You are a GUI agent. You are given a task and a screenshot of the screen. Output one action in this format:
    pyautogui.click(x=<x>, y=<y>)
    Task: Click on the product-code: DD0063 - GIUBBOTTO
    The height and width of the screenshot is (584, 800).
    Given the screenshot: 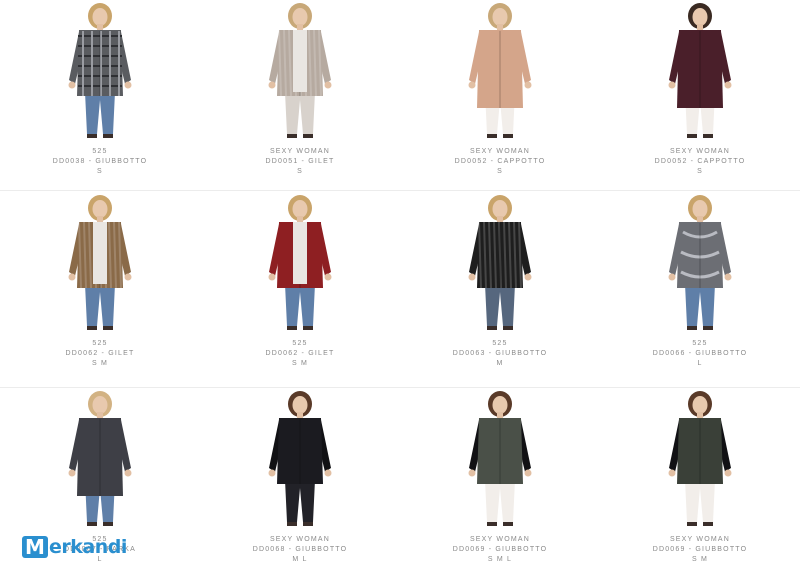 What is the action you would take?
    pyautogui.click(x=500, y=353)
    